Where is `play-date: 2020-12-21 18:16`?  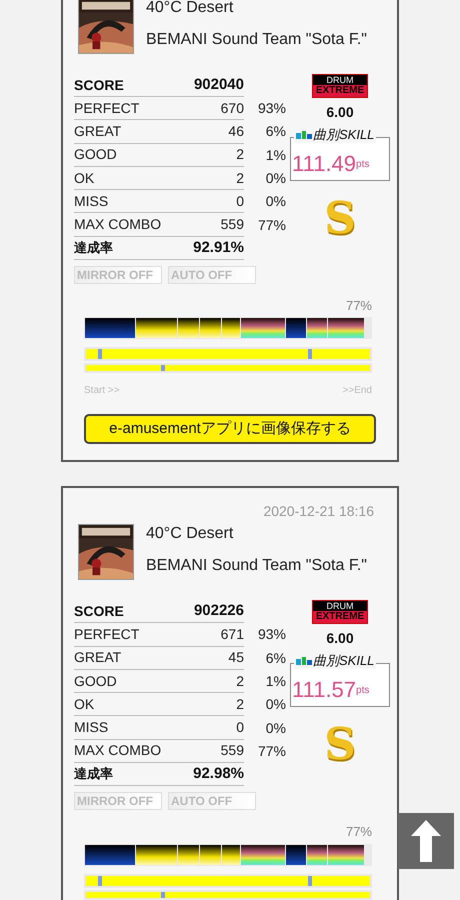
play-date: 2020-12-21 18:16 is located at coordinates (318, 511).